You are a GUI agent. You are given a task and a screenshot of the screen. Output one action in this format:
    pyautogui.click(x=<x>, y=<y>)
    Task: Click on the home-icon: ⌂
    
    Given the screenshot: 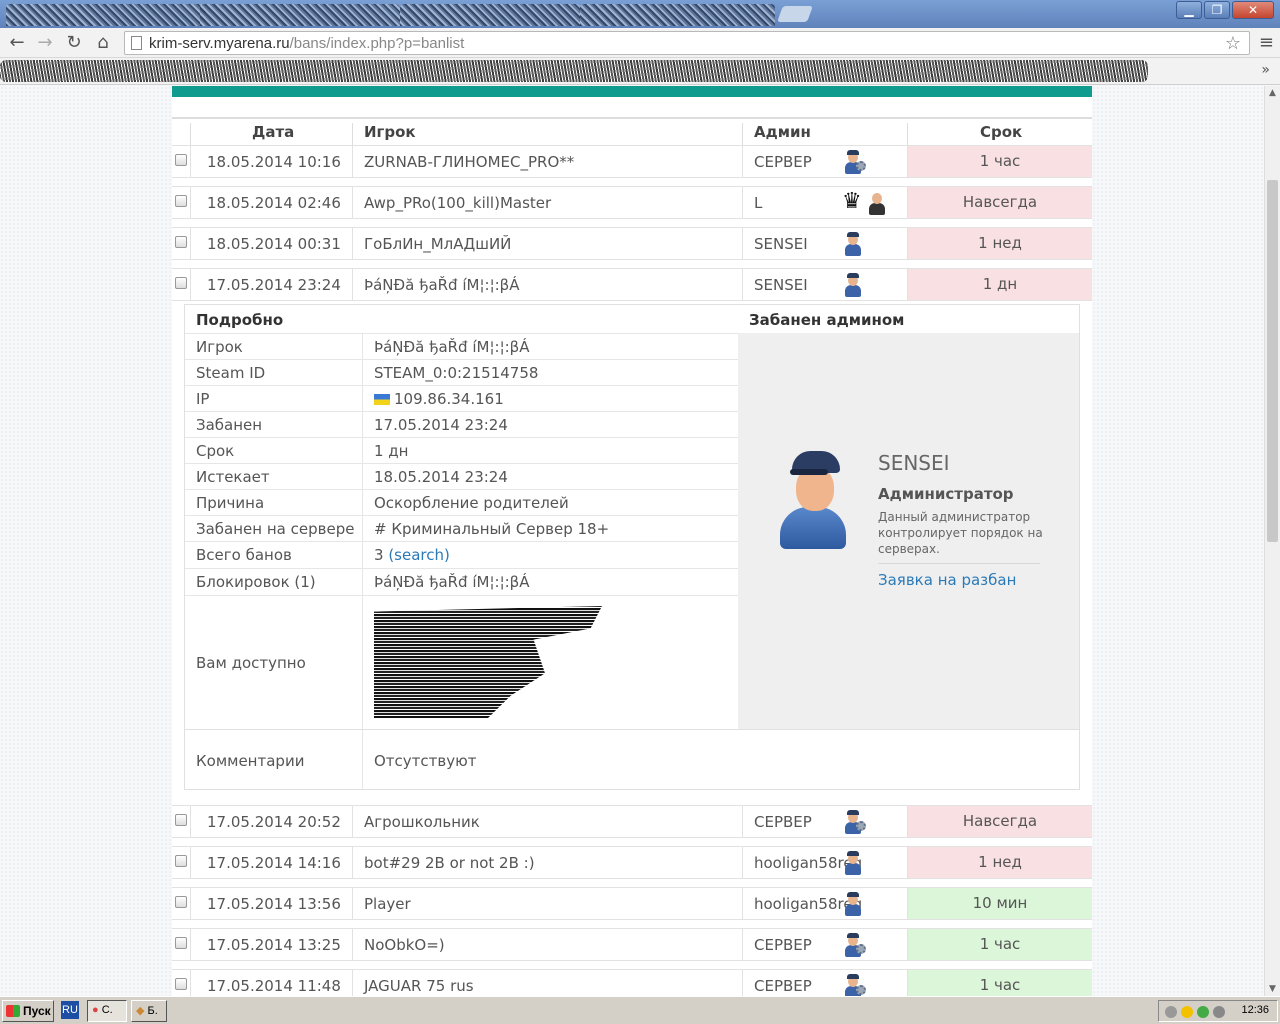 What is the action you would take?
    pyautogui.click(x=103, y=43)
    